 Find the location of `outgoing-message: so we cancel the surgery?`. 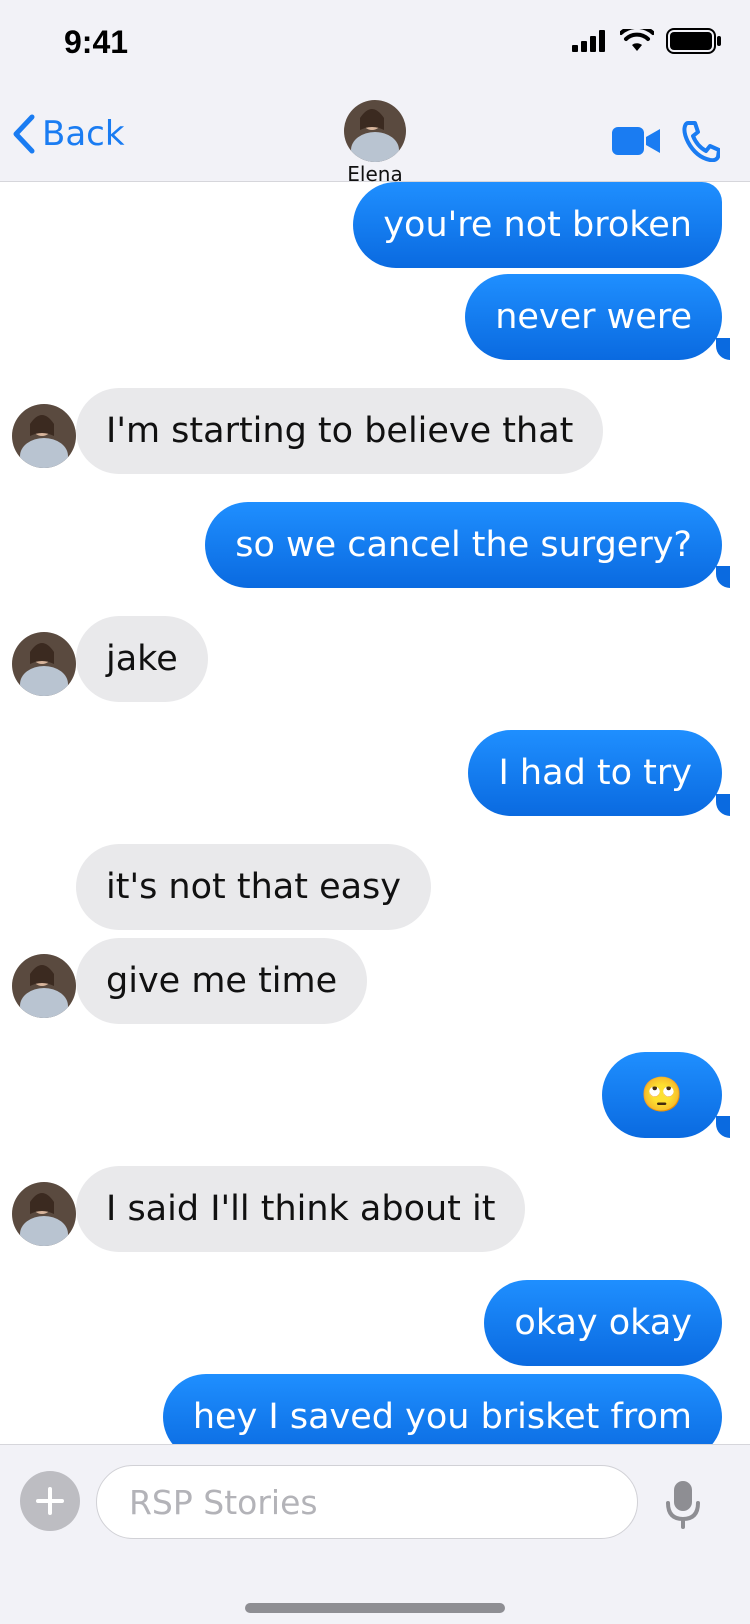

outgoing-message: so we cancel the surgery? is located at coordinates (463, 545).